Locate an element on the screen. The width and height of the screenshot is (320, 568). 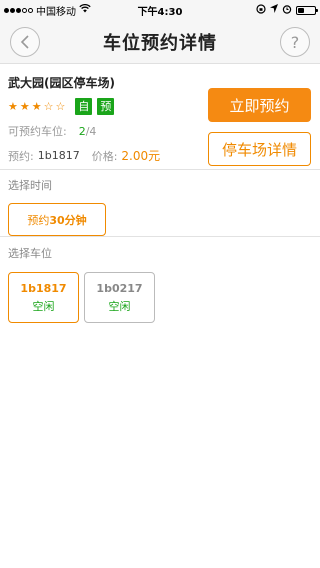
navigation-bar: 车位预约详情 ? is located at coordinates (160, 42).